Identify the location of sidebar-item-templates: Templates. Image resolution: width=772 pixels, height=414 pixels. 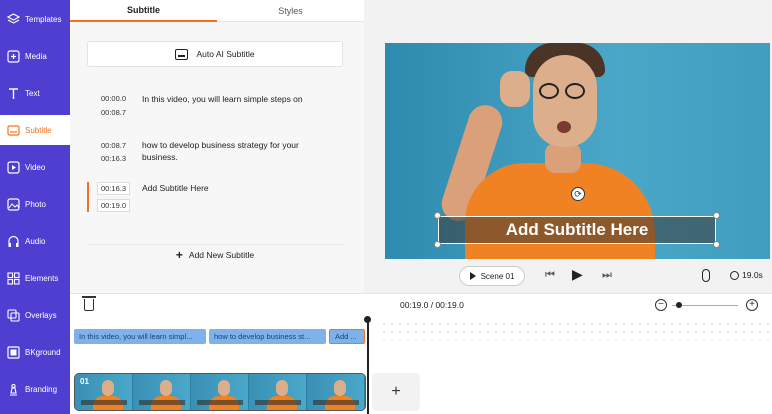
(35, 19).